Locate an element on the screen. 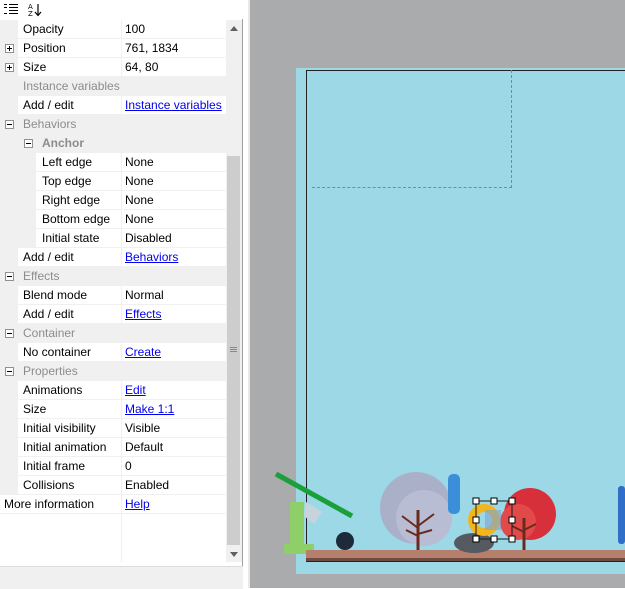  section-title: Anchor is located at coordinates (63, 143).